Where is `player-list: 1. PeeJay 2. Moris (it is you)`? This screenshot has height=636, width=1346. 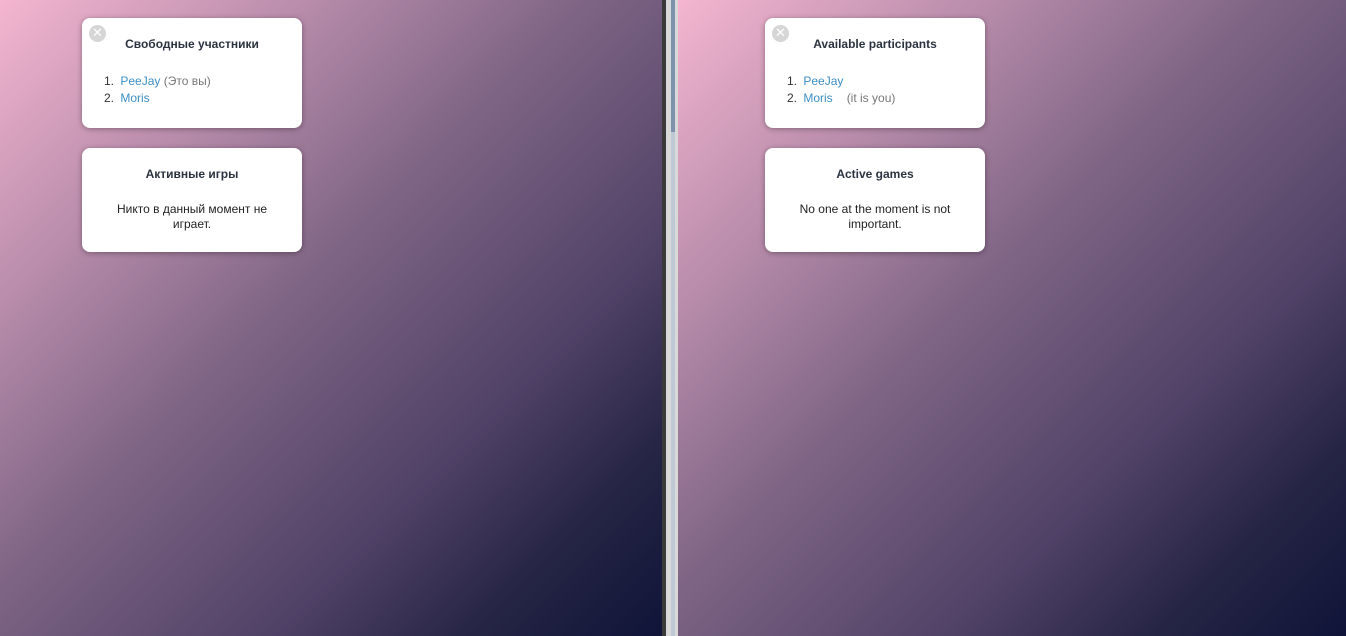 player-list: 1. PeeJay 2. Moris (it is you) is located at coordinates (841, 90).